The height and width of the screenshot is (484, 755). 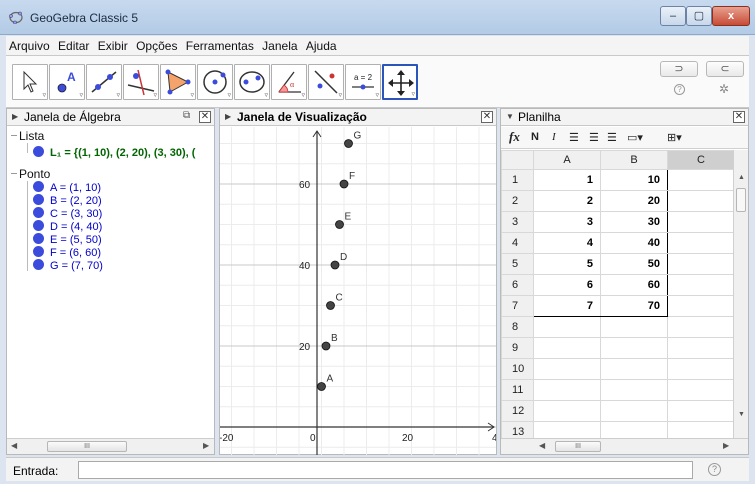 What do you see at coordinates (517, 327) in the screenshot?
I see `row-header: 8` at bounding box center [517, 327].